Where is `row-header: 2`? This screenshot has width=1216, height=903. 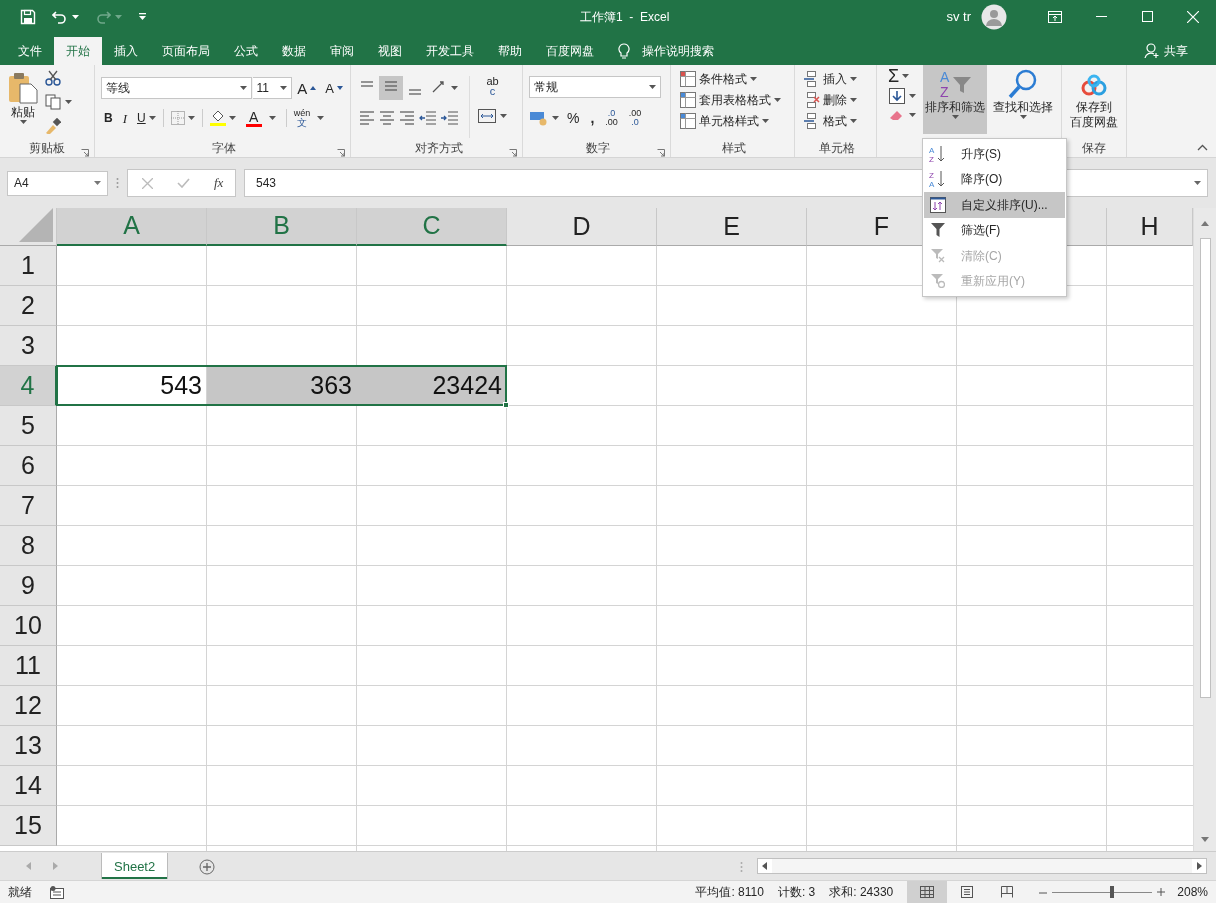 row-header: 2 is located at coordinates (28, 306).